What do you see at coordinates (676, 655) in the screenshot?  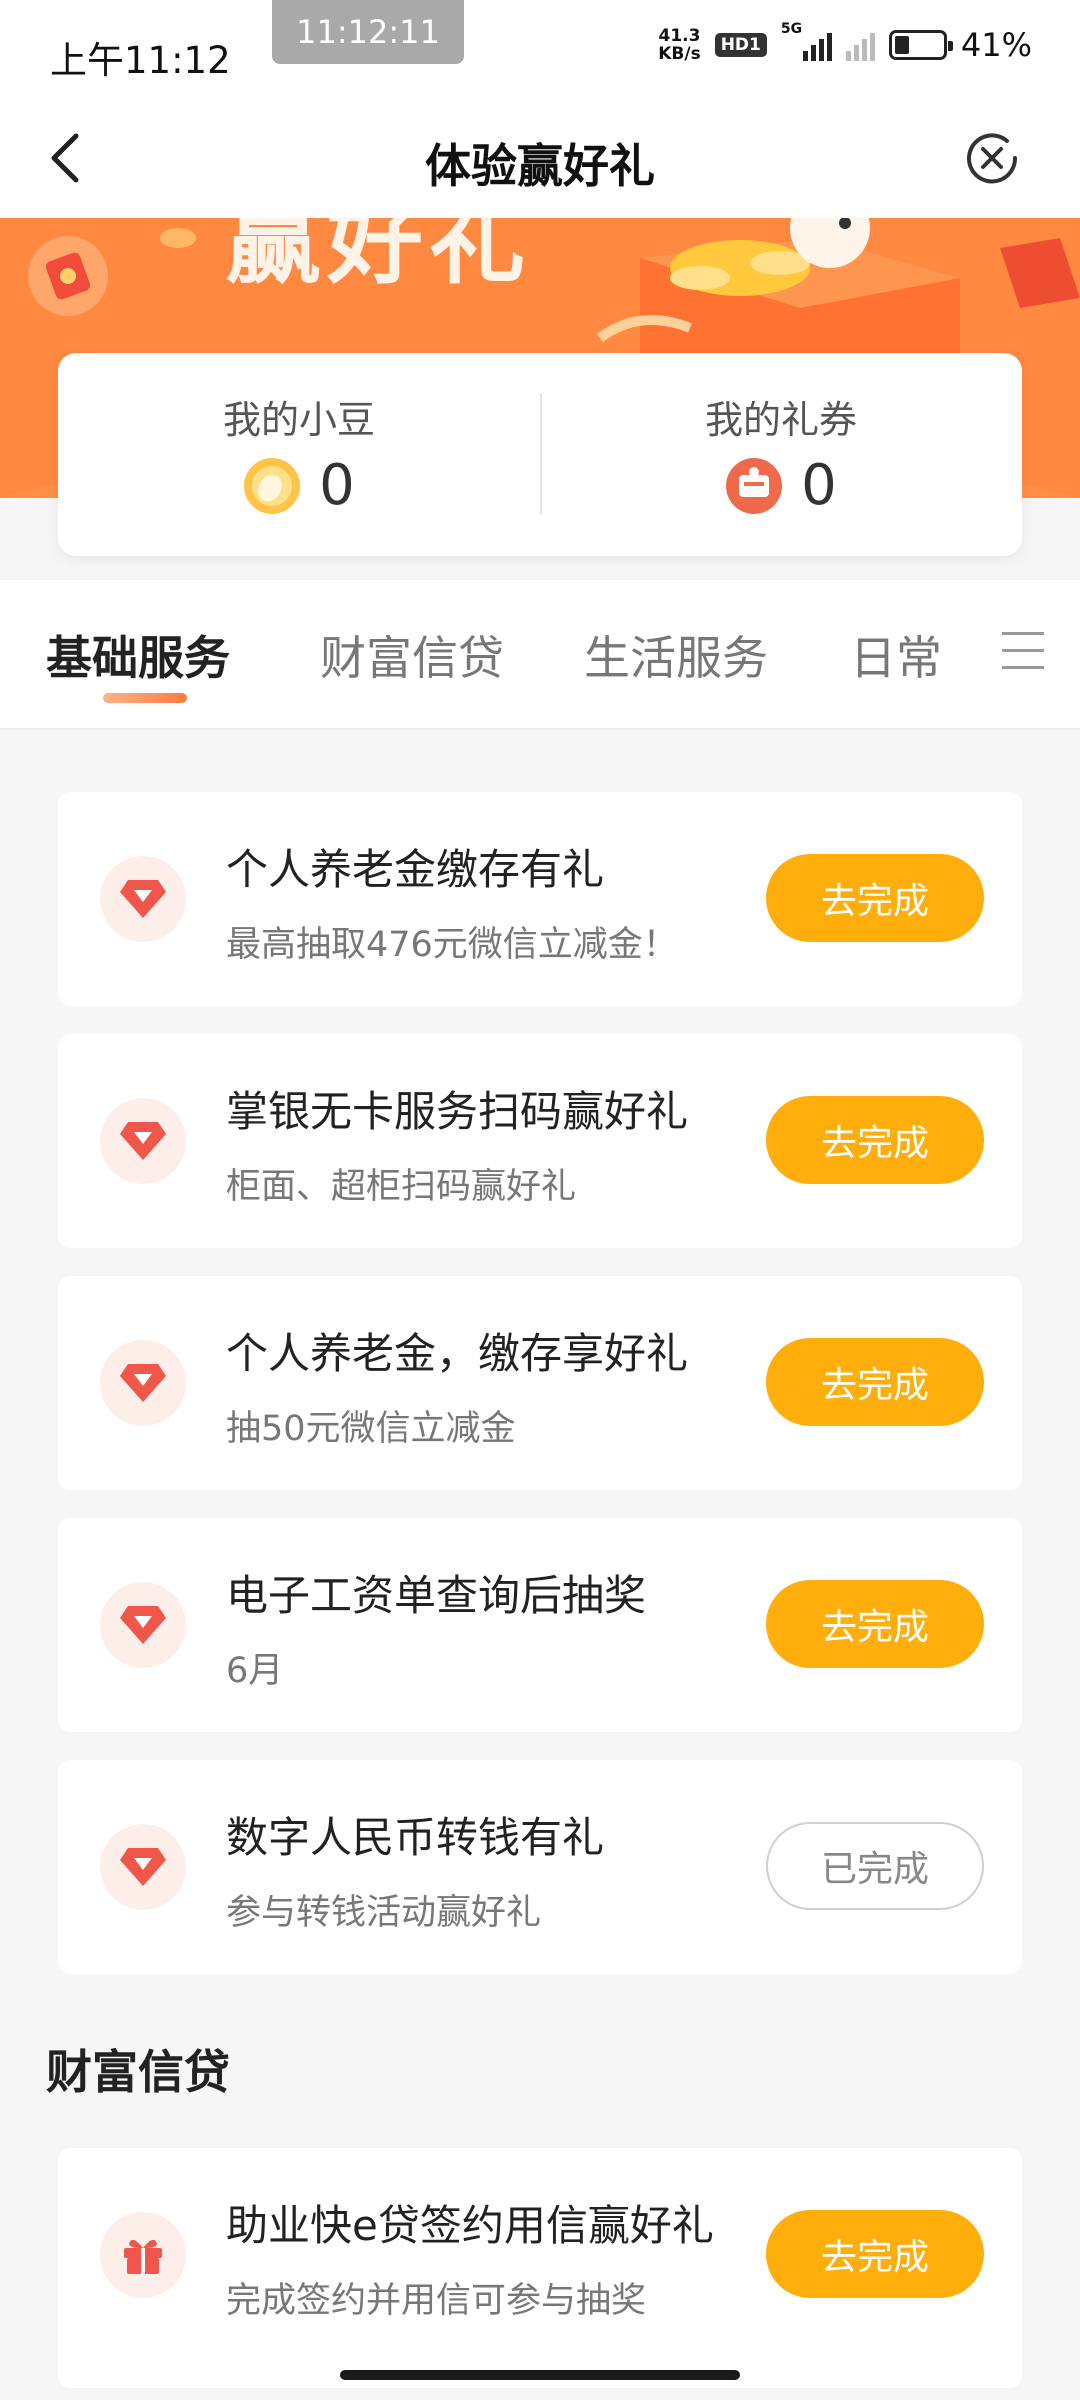 I see `tab-life-services: 生活服务` at bounding box center [676, 655].